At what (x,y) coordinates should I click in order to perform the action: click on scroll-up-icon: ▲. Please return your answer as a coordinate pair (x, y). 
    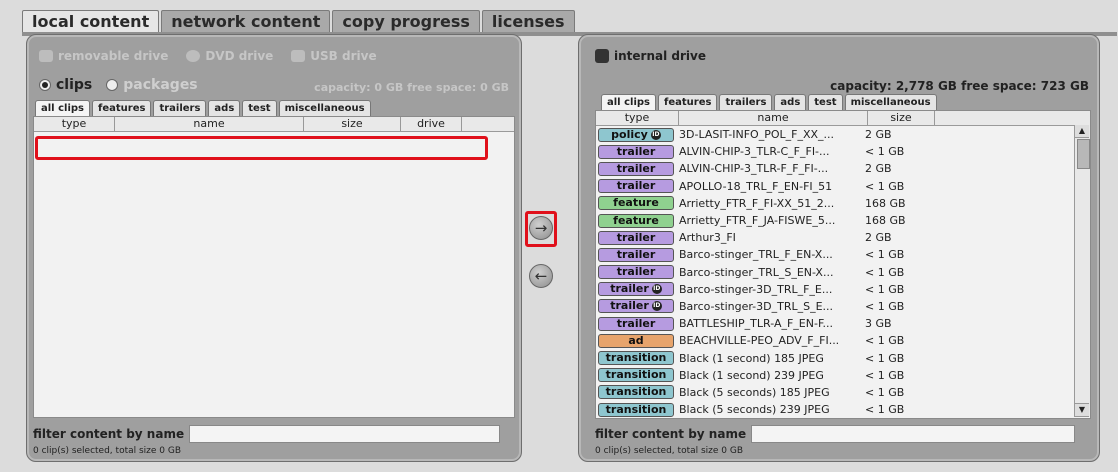
    Looking at the image, I should click on (1082, 131).